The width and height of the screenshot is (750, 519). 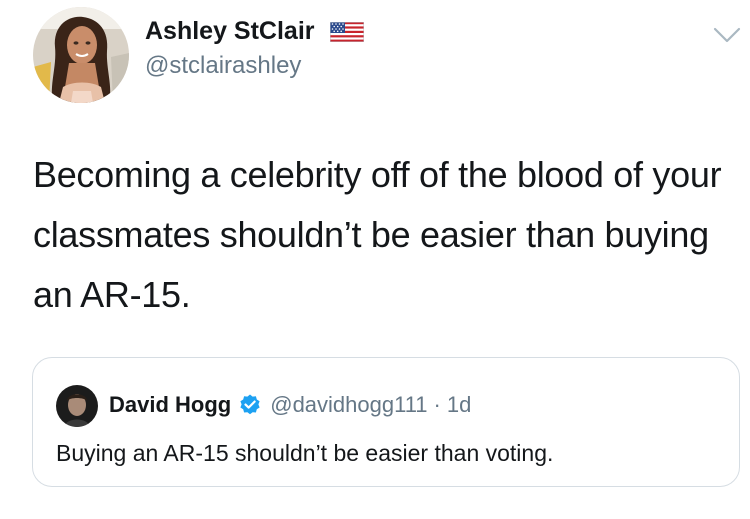 I want to click on quoted-author-avatar, so click(x=77, y=406).